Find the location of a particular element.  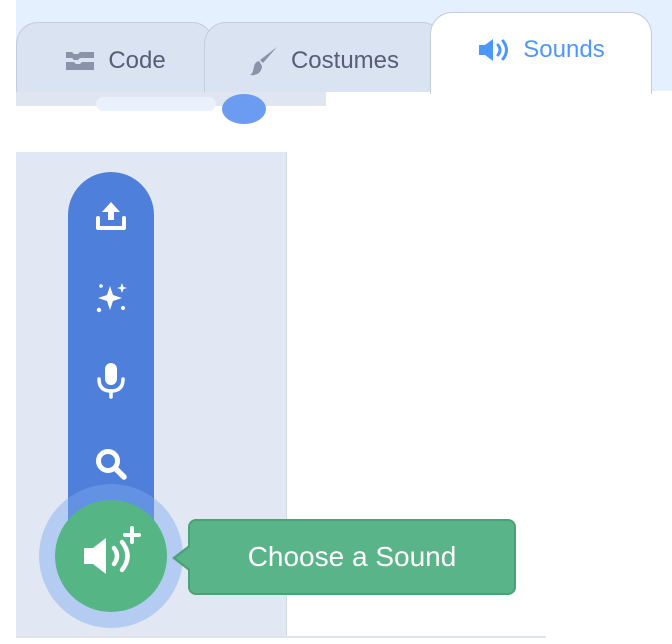

upload-icon is located at coordinates (111, 216).